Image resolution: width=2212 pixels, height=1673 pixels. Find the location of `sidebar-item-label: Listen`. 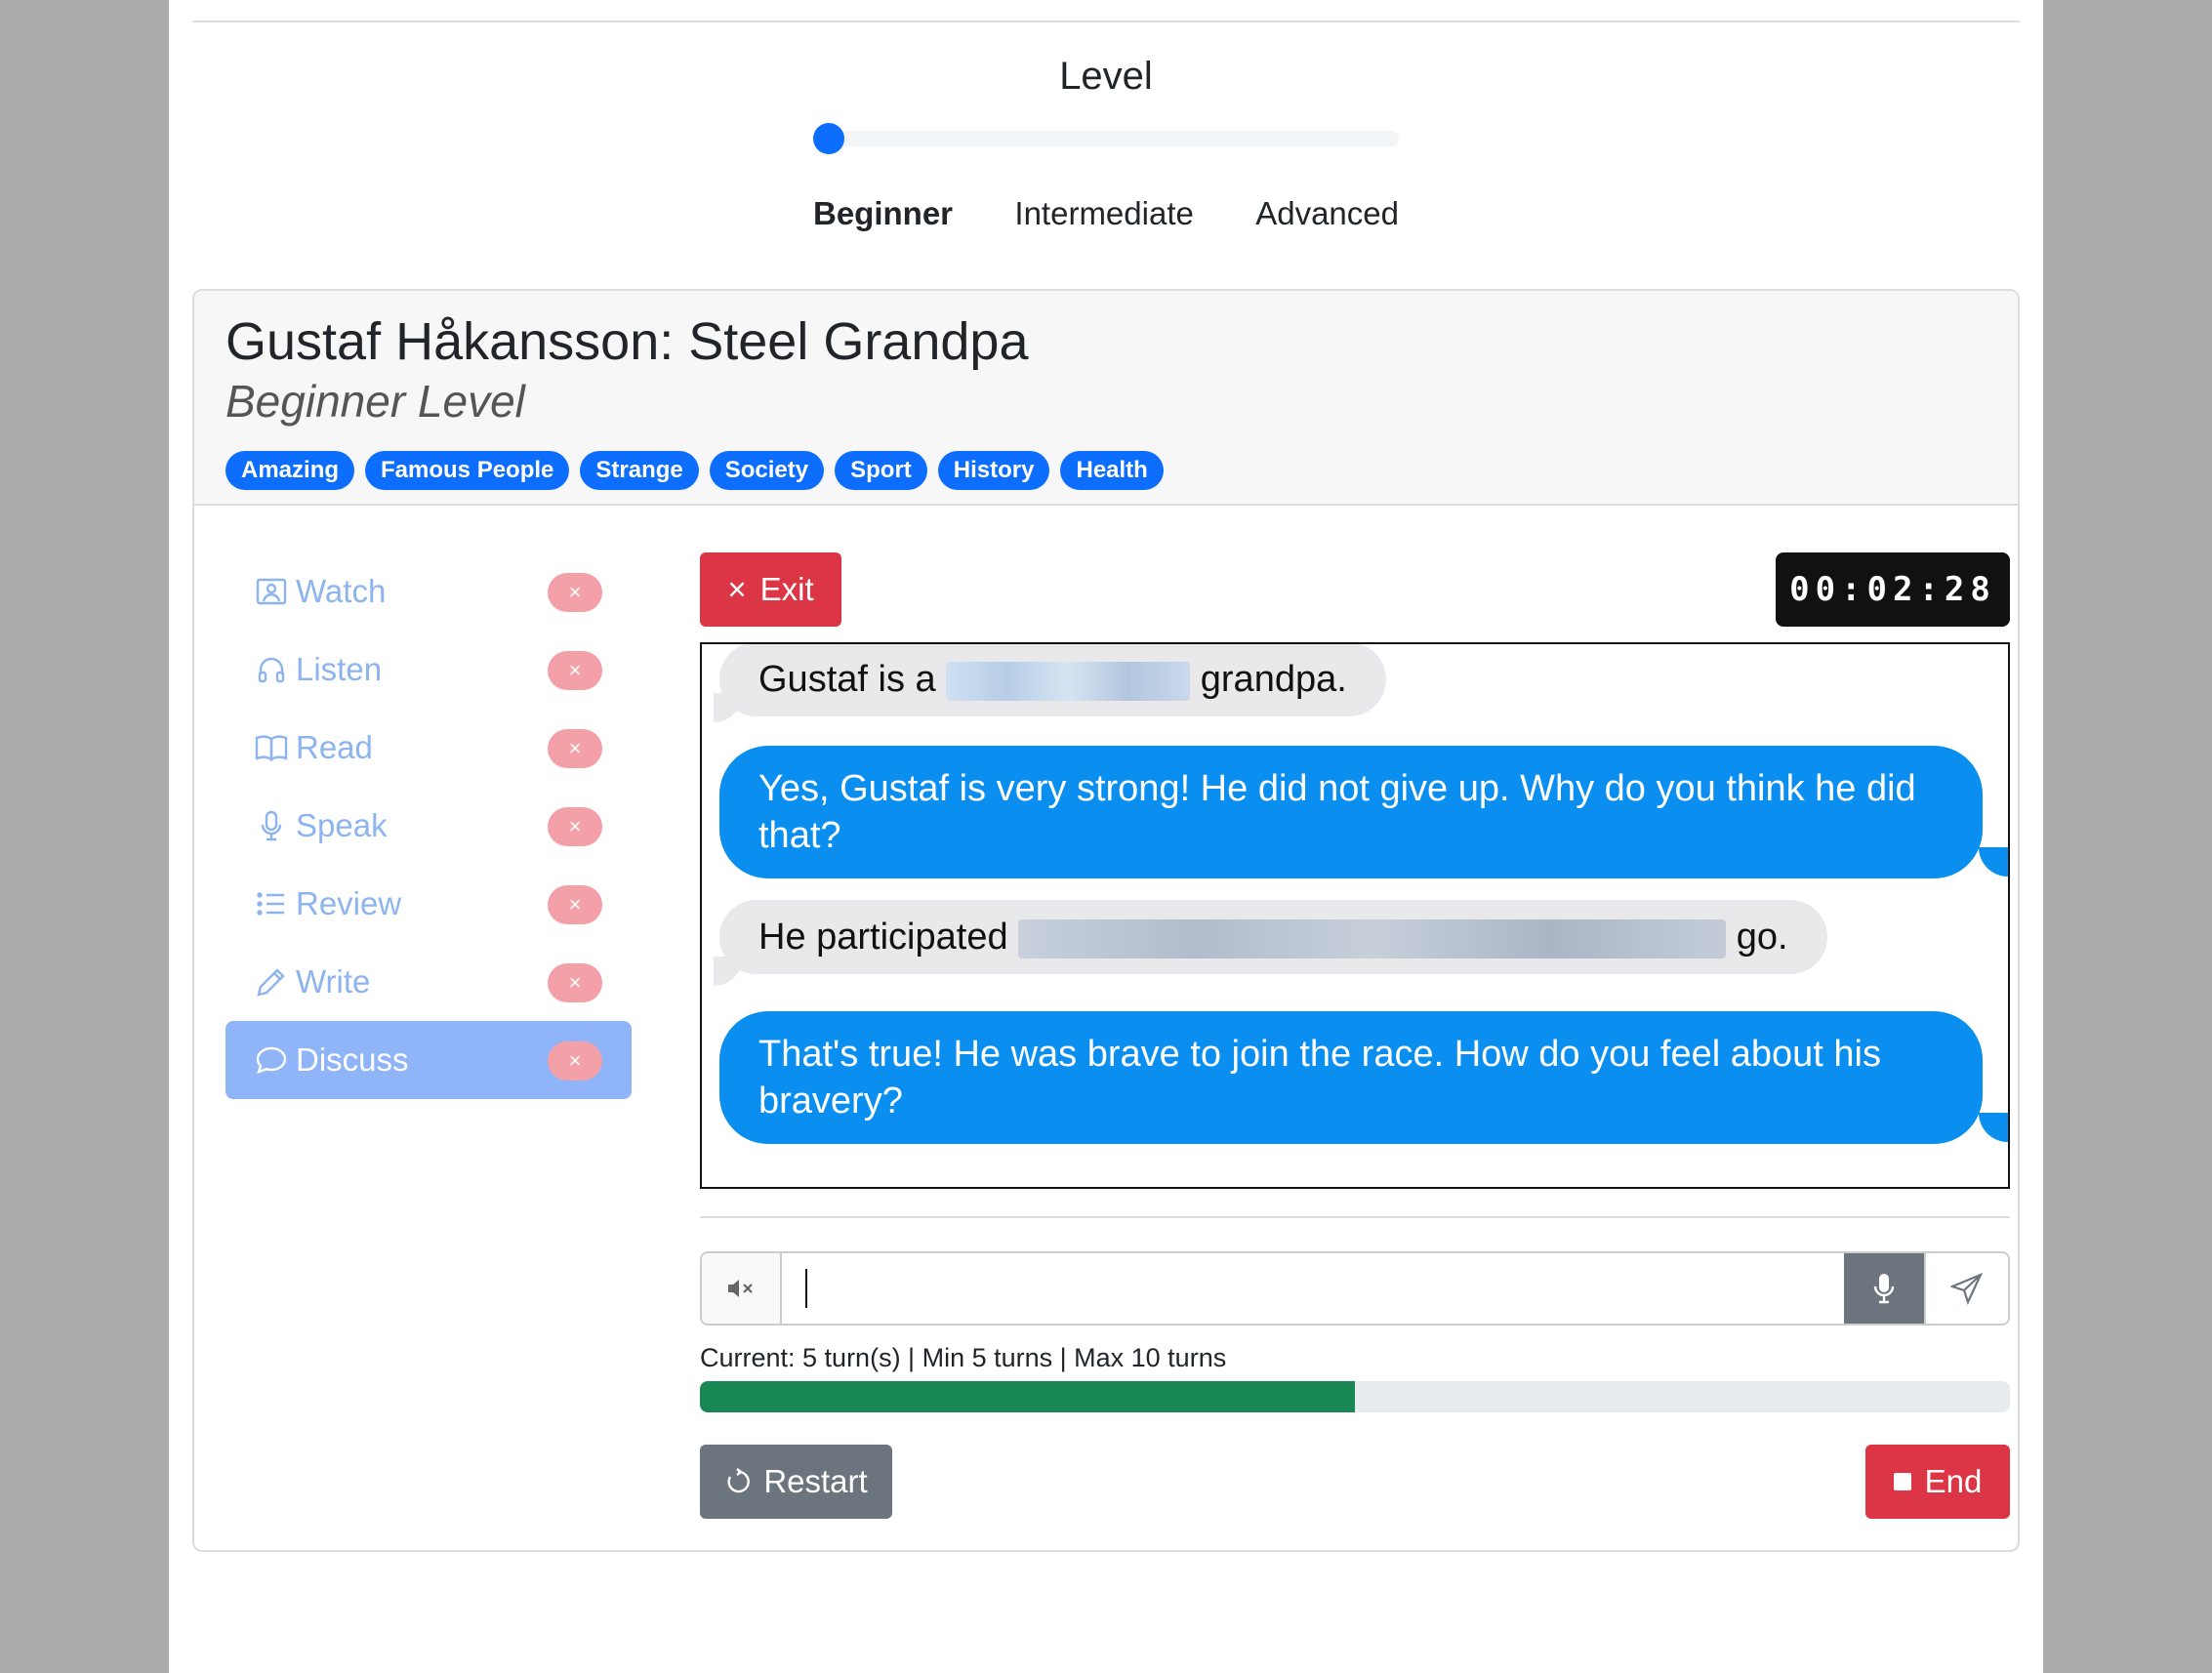

sidebar-item-label: Listen is located at coordinates (339, 669).